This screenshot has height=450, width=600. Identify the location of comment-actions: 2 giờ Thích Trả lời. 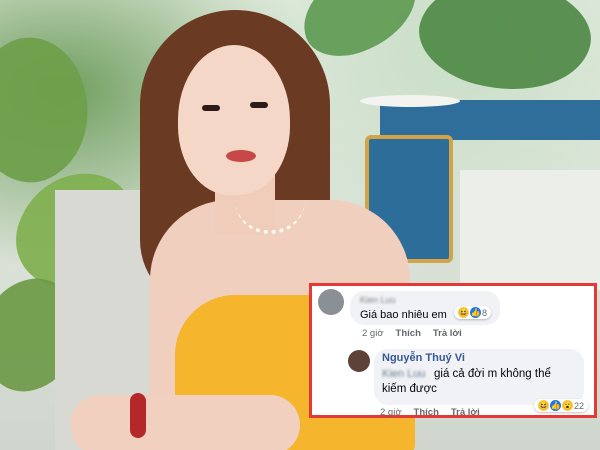
(412, 333).